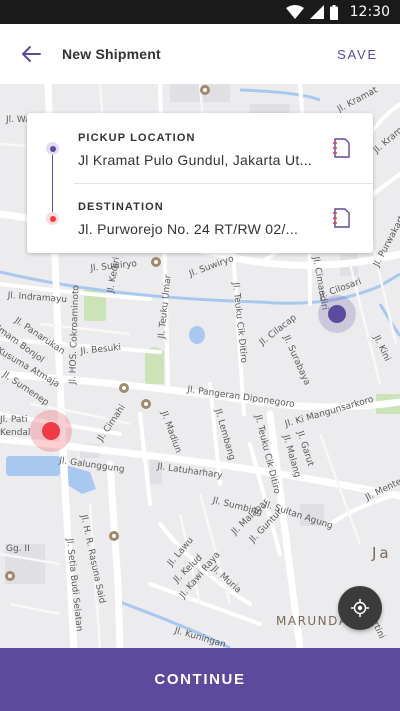 This screenshot has width=400, height=711. Describe the element at coordinates (312, 621) in the screenshot. I see `area-label: MARUNDA` at that location.